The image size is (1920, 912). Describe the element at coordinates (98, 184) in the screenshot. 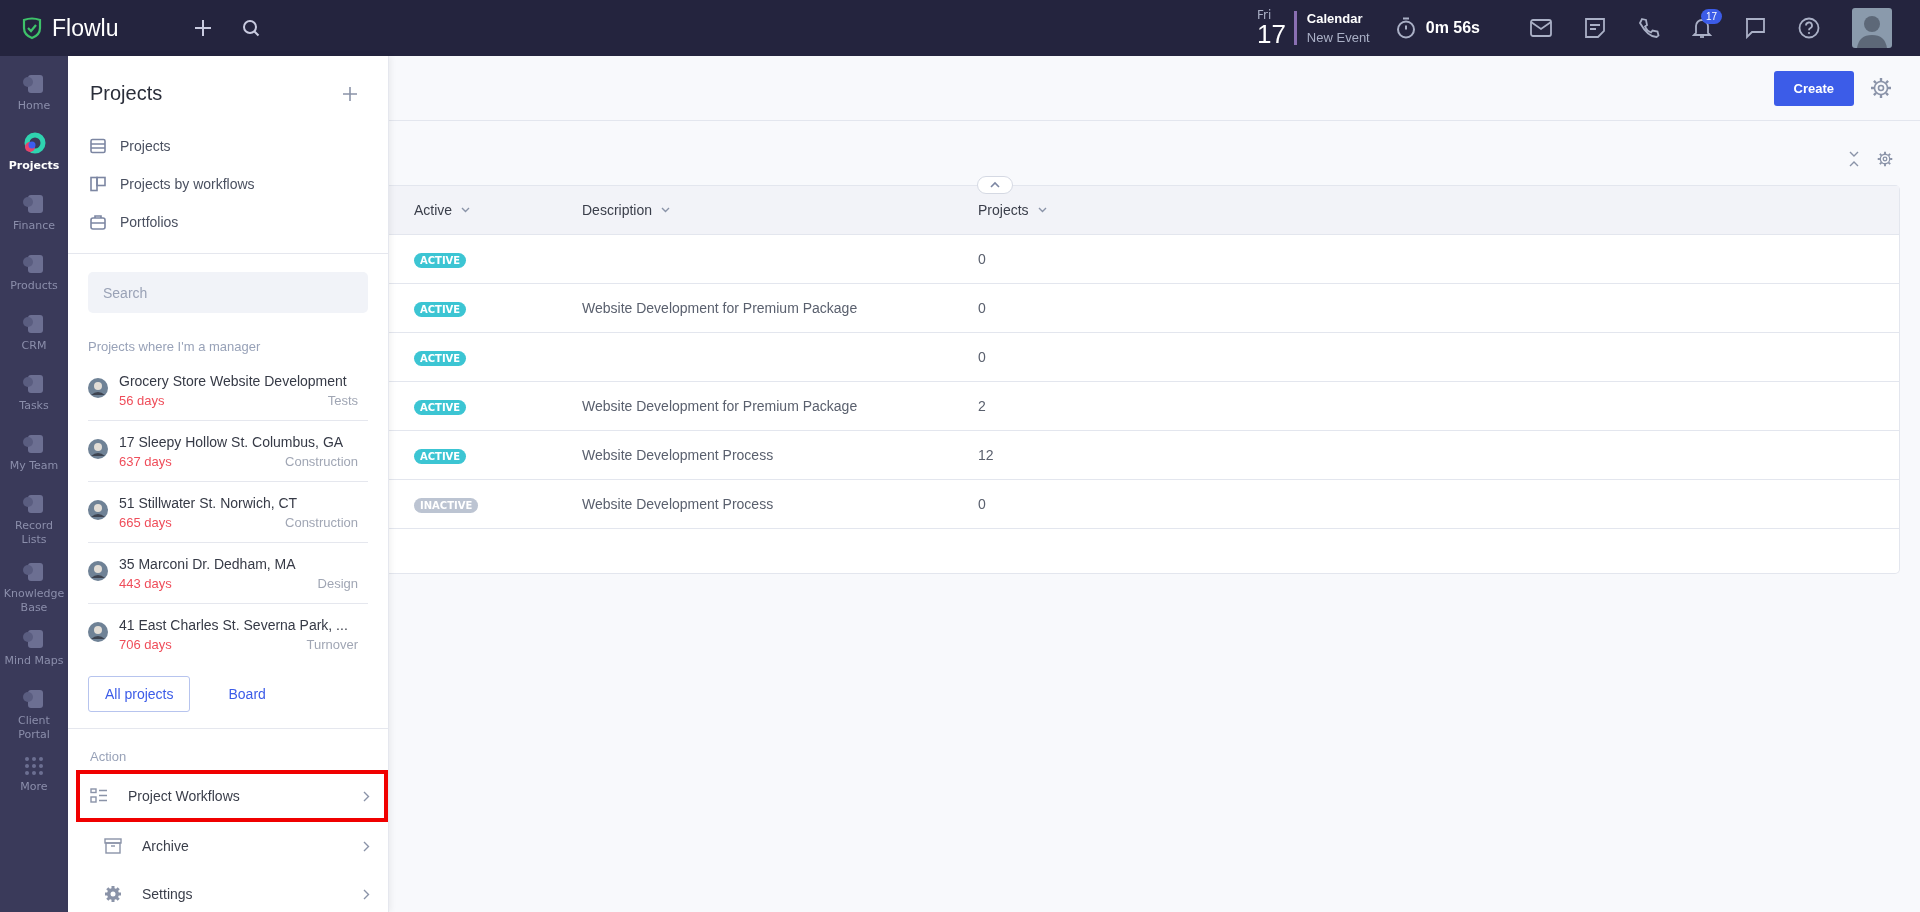

I see `columns-icon` at that location.